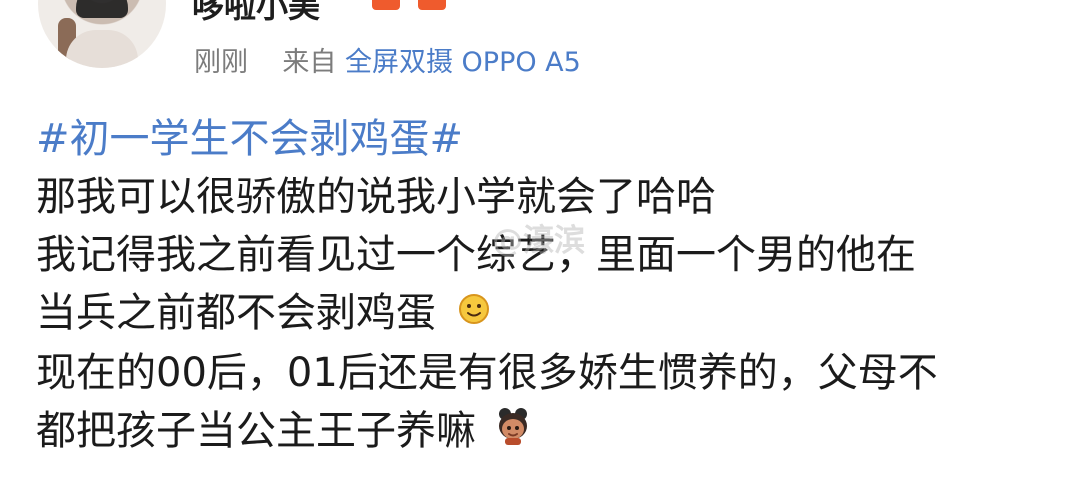 The image size is (1080, 481). What do you see at coordinates (309, 62) in the screenshot?
I see `post-from-label: 来自` at bounding box center [309, 62].